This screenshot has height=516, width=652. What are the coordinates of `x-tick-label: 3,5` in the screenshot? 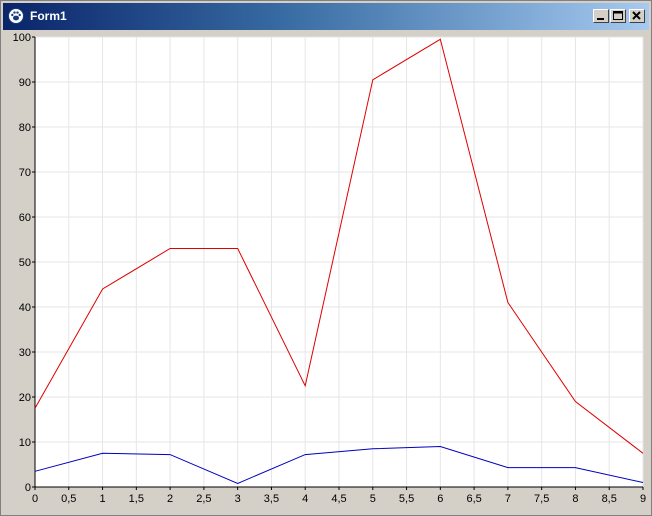 It's located at (271, 499).